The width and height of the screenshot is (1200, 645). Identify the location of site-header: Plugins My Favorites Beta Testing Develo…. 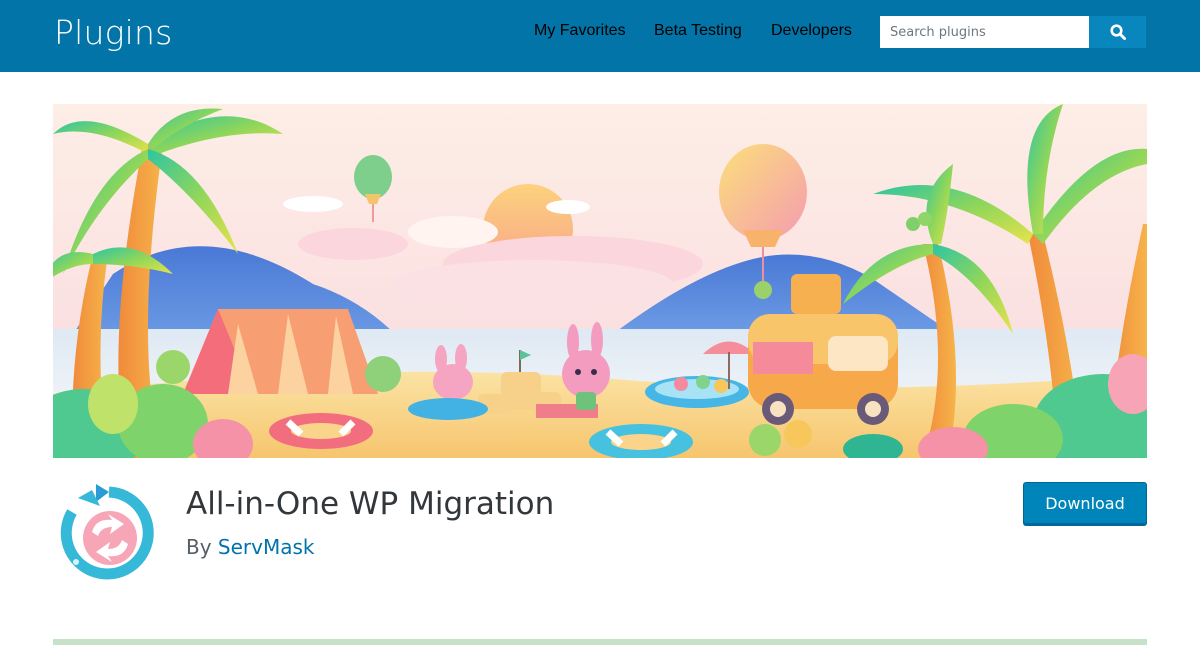
(600, 36).